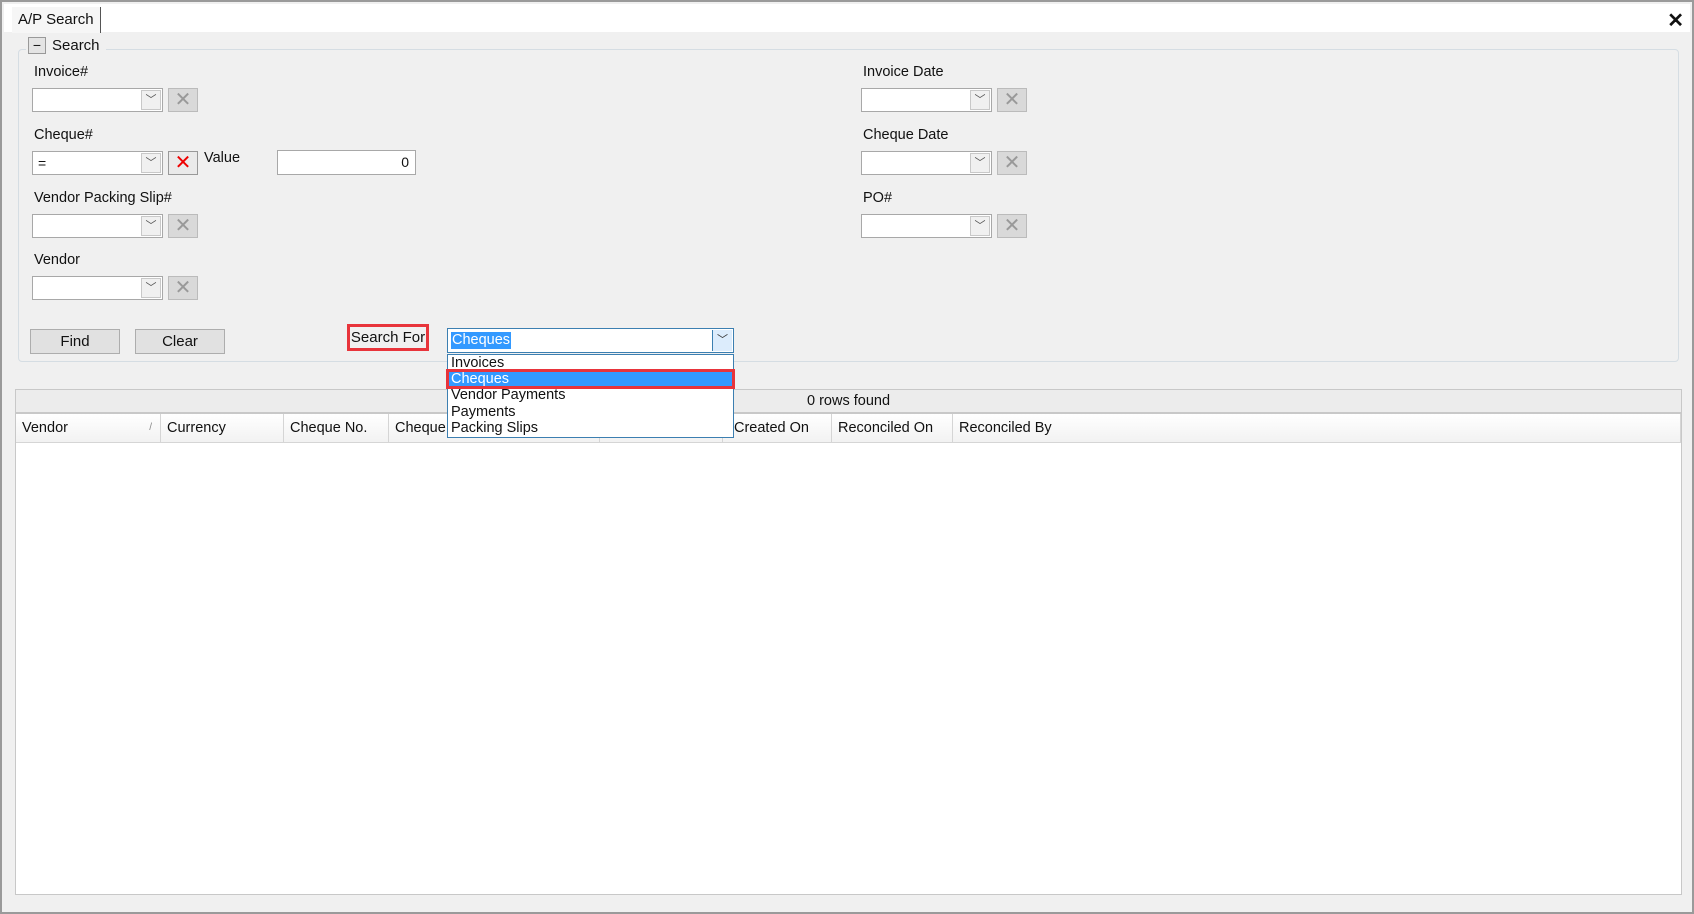 The width and height of the screenshot is (1694, 914). Describe the element at coordinates (1012, 226) in the screenshot. I see `po-clear-button: ✕` at that location.